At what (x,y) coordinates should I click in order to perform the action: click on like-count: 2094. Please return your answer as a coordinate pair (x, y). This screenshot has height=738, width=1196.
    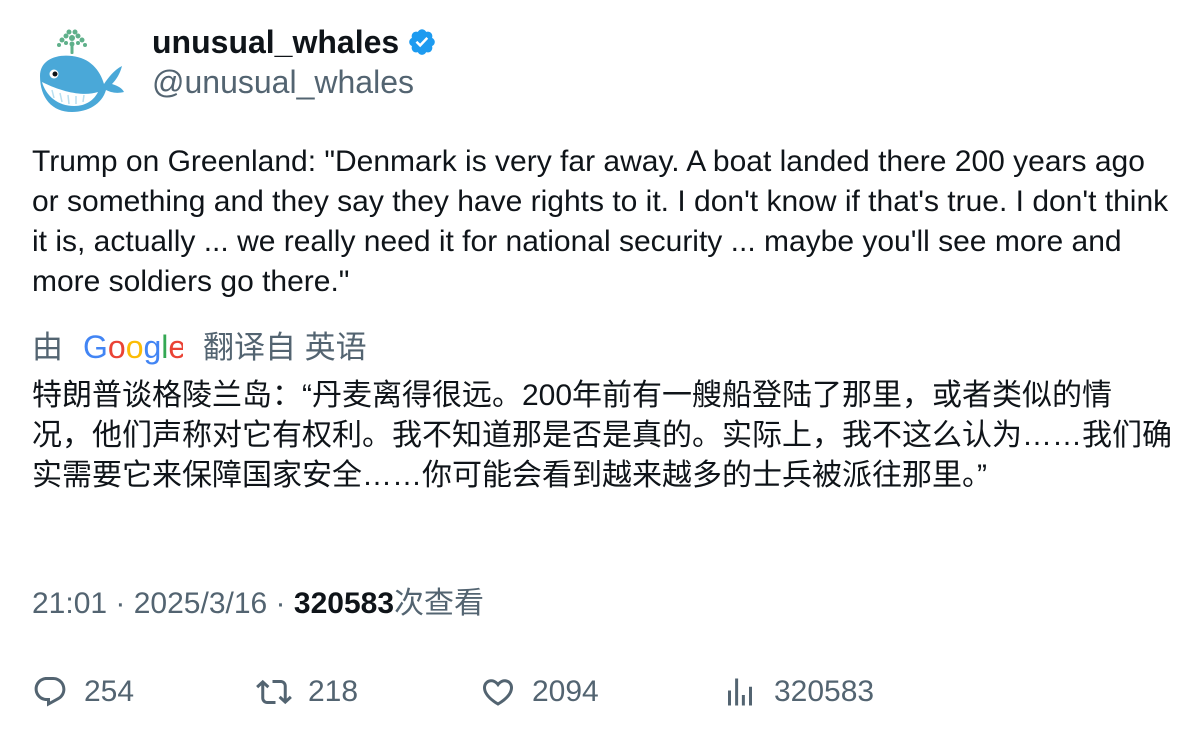
    Looking at the image, I should click on (565, 691).